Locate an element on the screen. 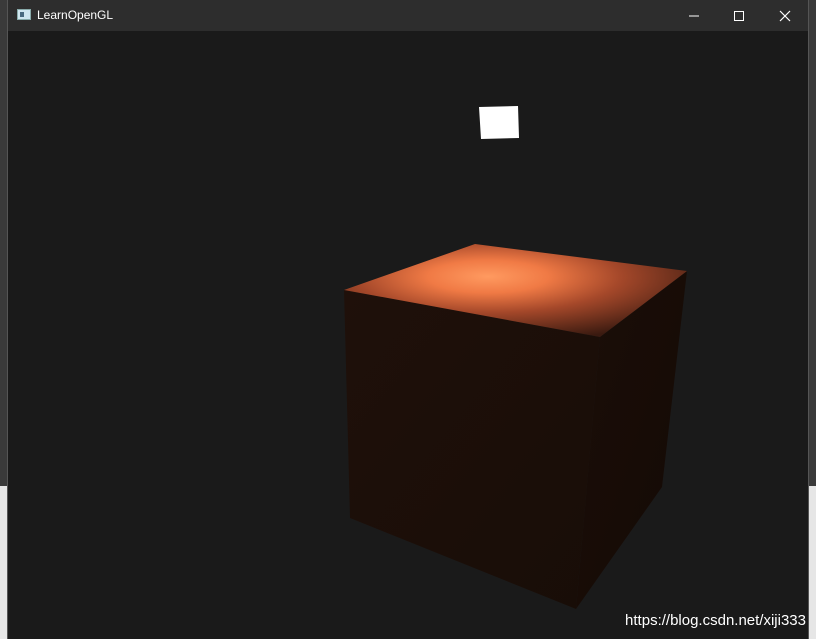 Image resolution: width=816 pixels, height=639 pixels. maximize-button is located at coordinates (738, 15).